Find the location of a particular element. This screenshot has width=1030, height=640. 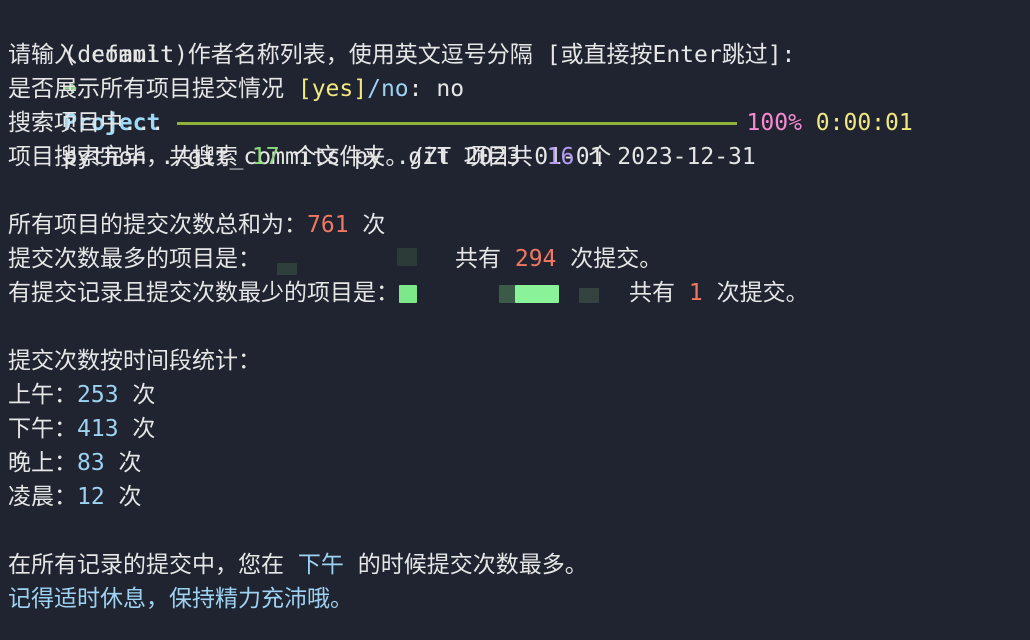

summary-line: 在所有记录的提交中，您在 下午 的时候提交次数最多。 is located at coordinates (519, 565).